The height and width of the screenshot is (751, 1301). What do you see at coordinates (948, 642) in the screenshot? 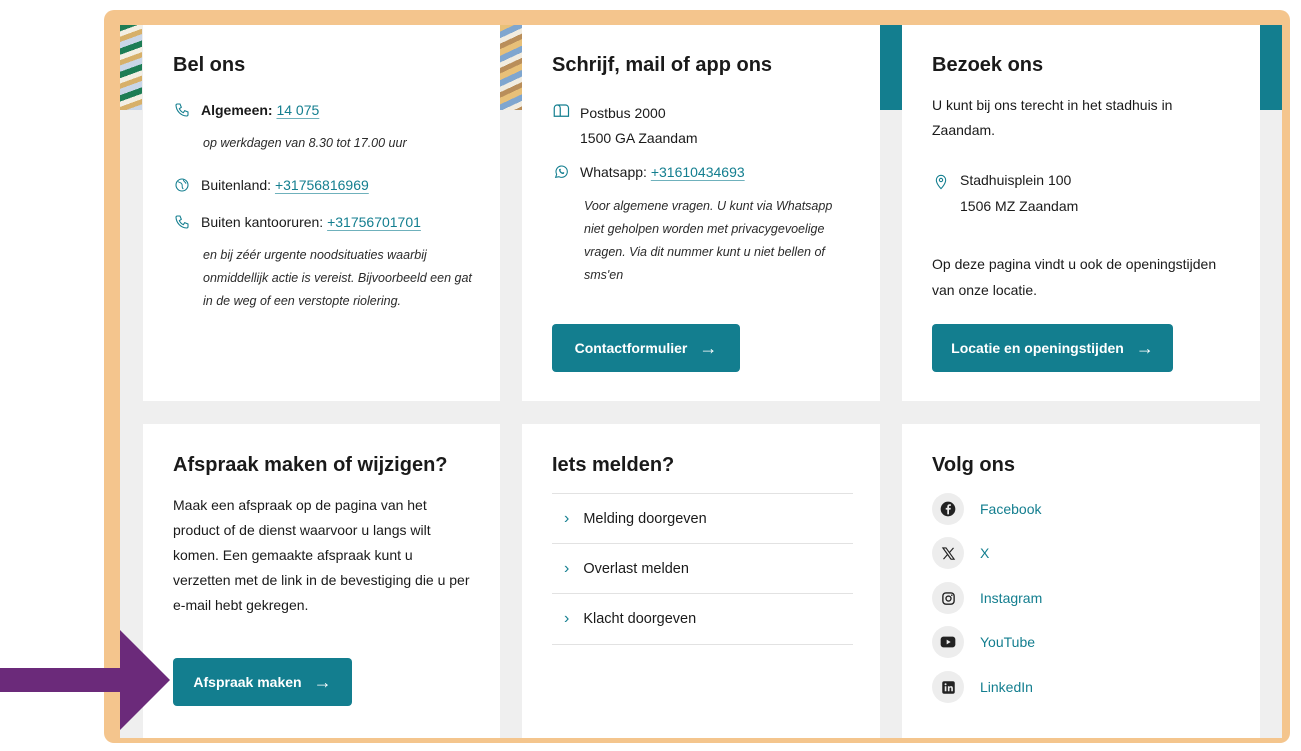
I see `youtube-icon` at bounding box center [948, 642].